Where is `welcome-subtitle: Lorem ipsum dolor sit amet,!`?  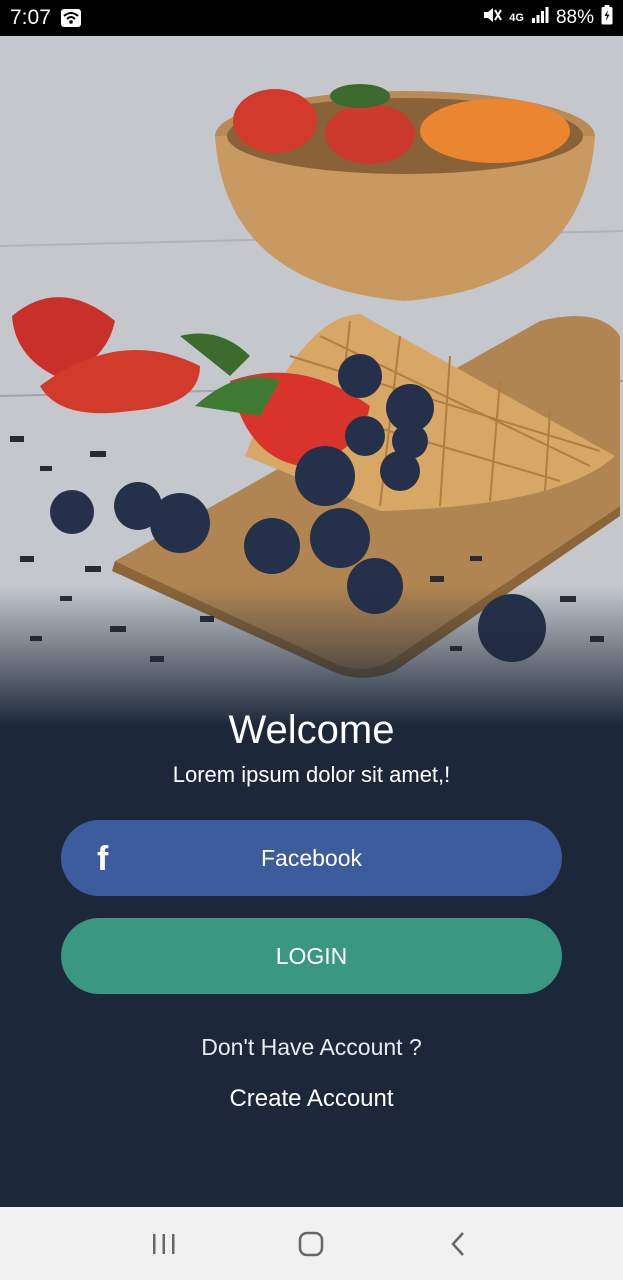
welcome-subtitle: Lorem ipsum dolor sit amet,! is located at coordinates (311, 774).